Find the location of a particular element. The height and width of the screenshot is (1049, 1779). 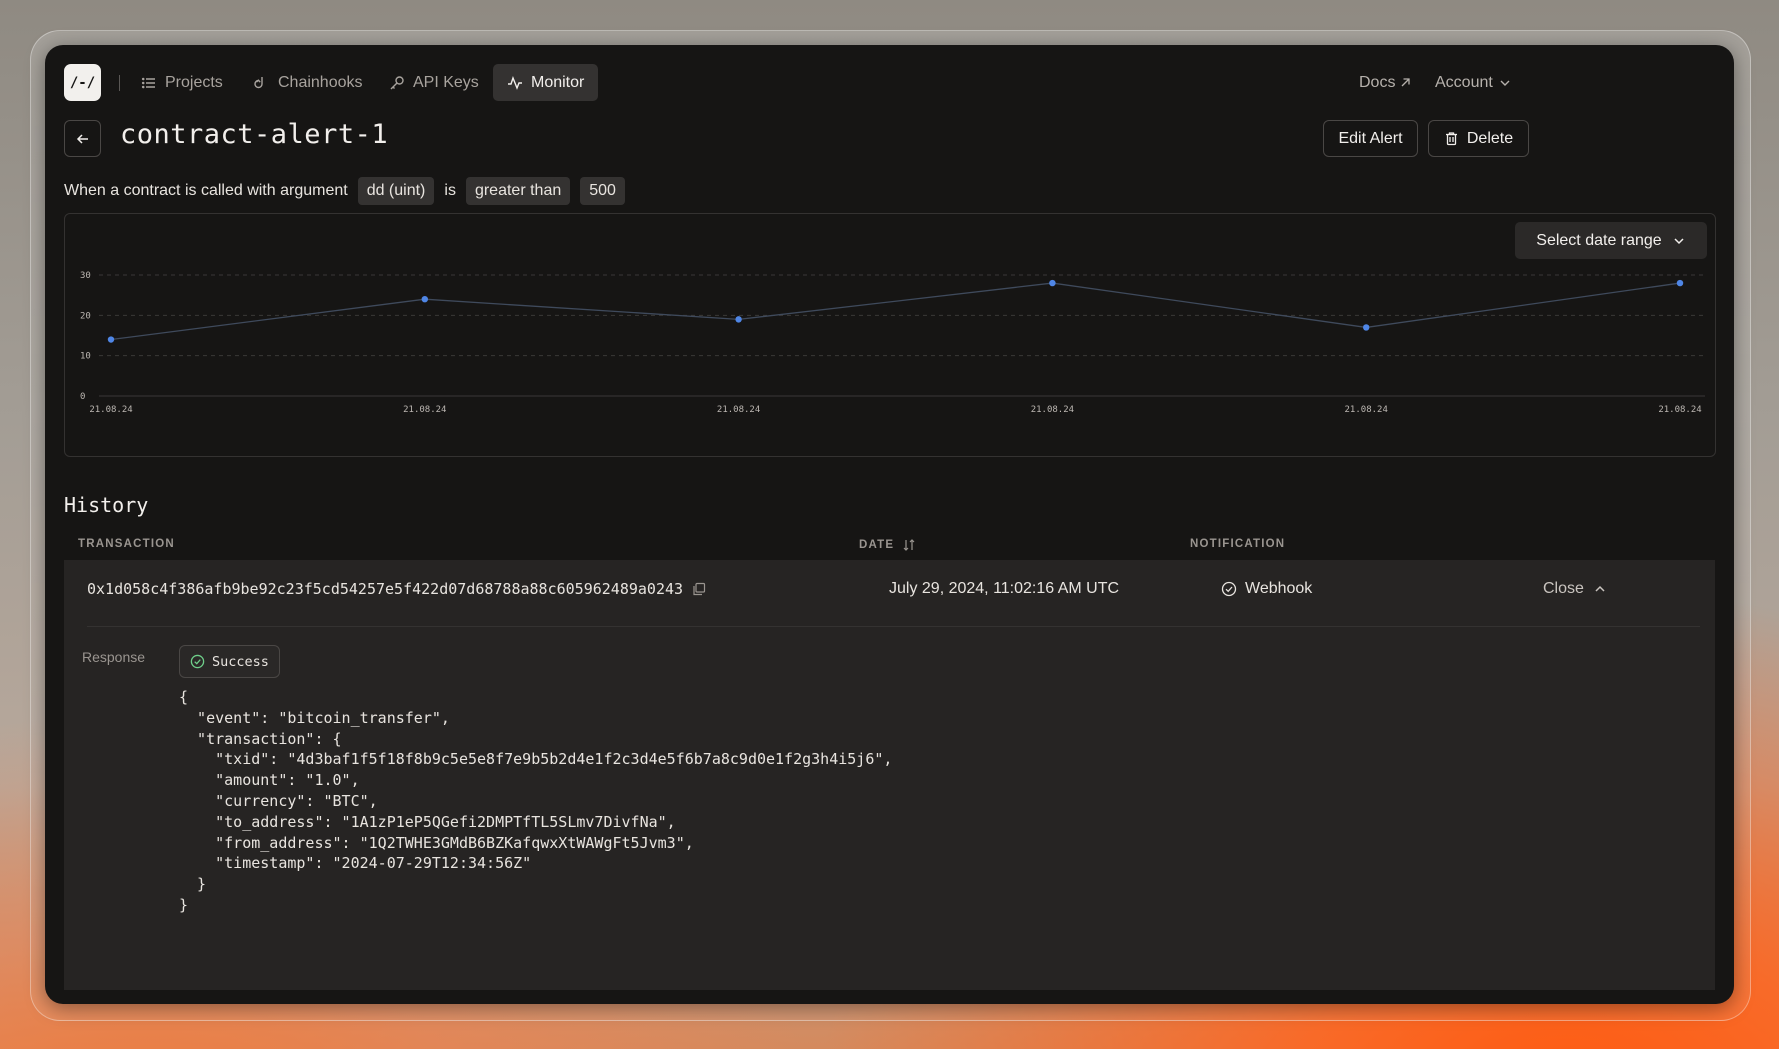

notification-type: Webhook is located at coordinates (1266, 589).